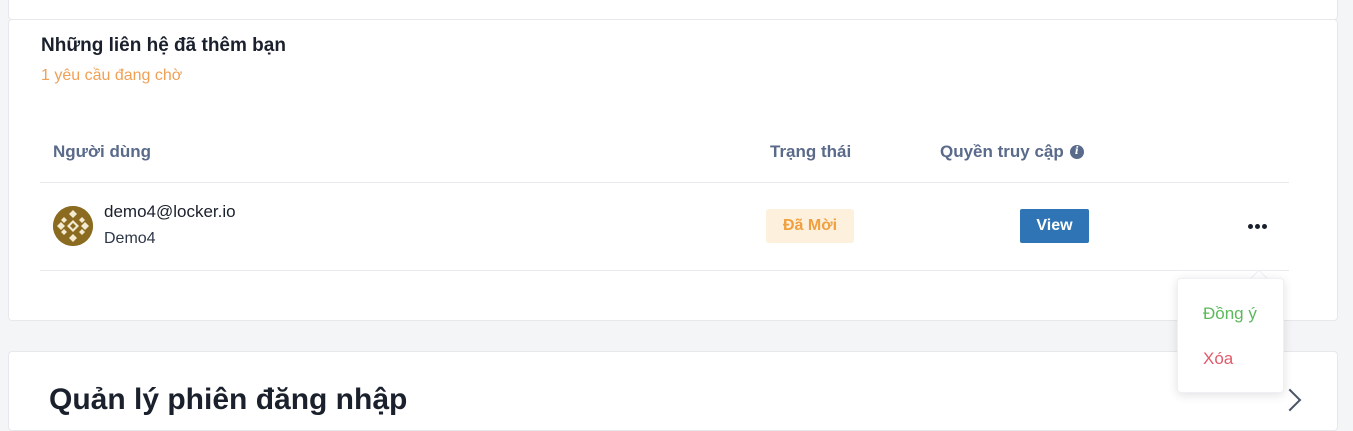 The width and height of the screenshot is (1353, 431). I want to click on column-header-status-label: Trạng thái, so click(811, 151).